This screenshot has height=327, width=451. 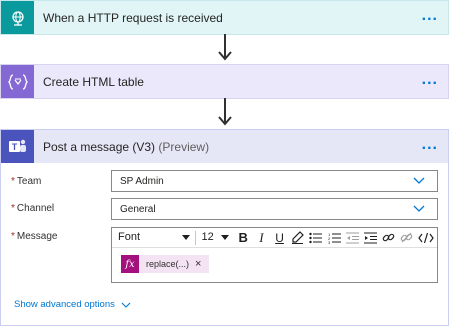 I want to click on svg-text: T, so click(x=14, y=147).